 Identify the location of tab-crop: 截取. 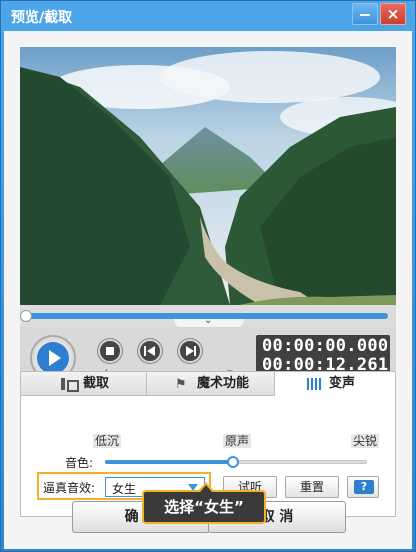
(84, 384).